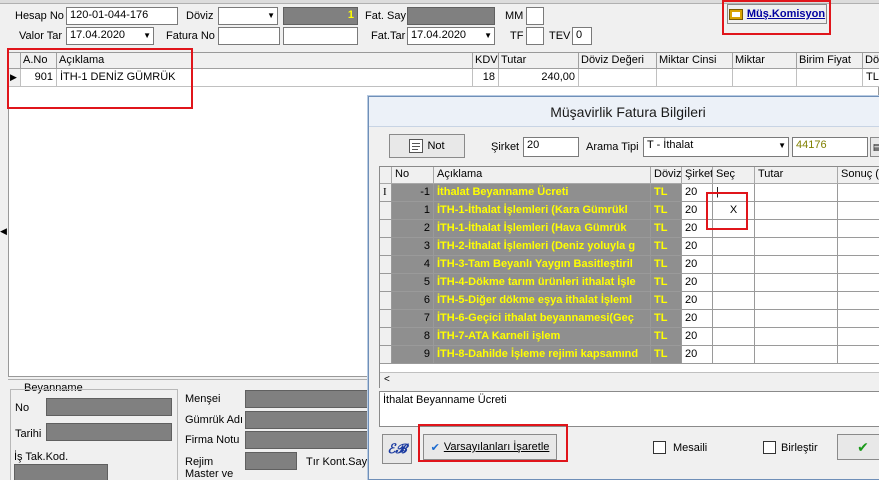 The height and width of the screenshot is (480, 879). I want to click on dlg-cell-no: 1, so click(413, 211).